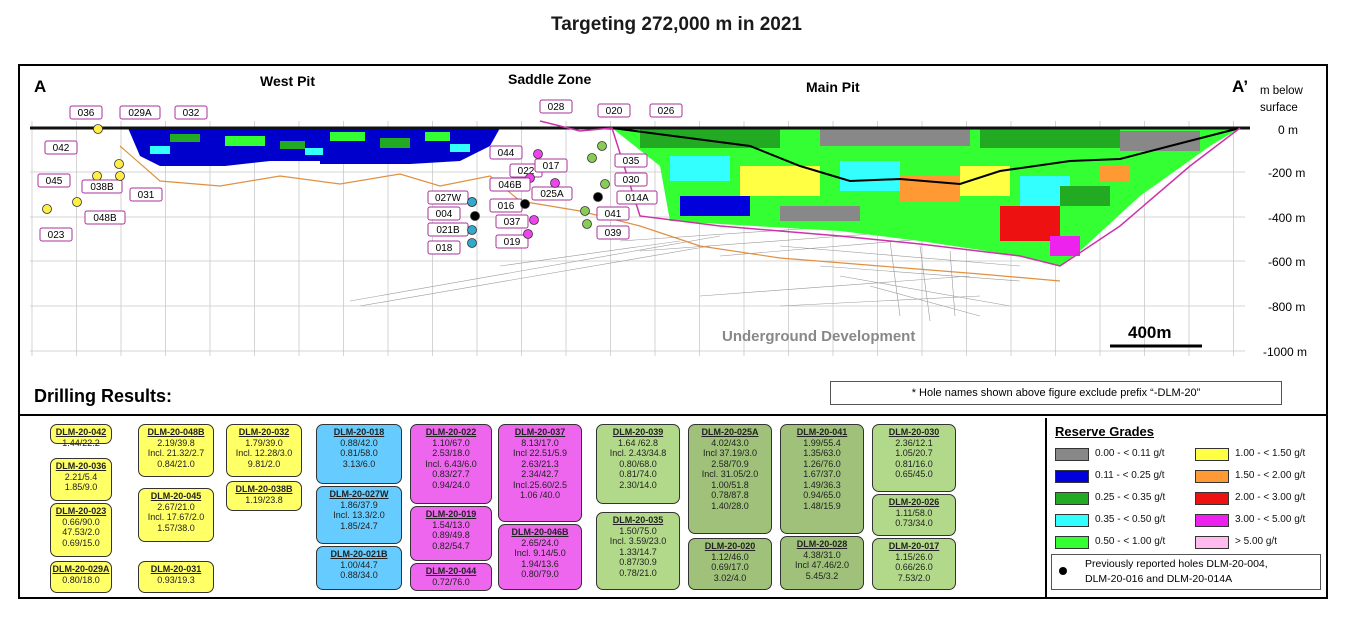 The height and width of the screenshot is (627, 1353). What do you see at coordinates (359, 564) in the screenshot?
I see `result-card-value: 1.00/44.7` at bounding box center [359, 564].